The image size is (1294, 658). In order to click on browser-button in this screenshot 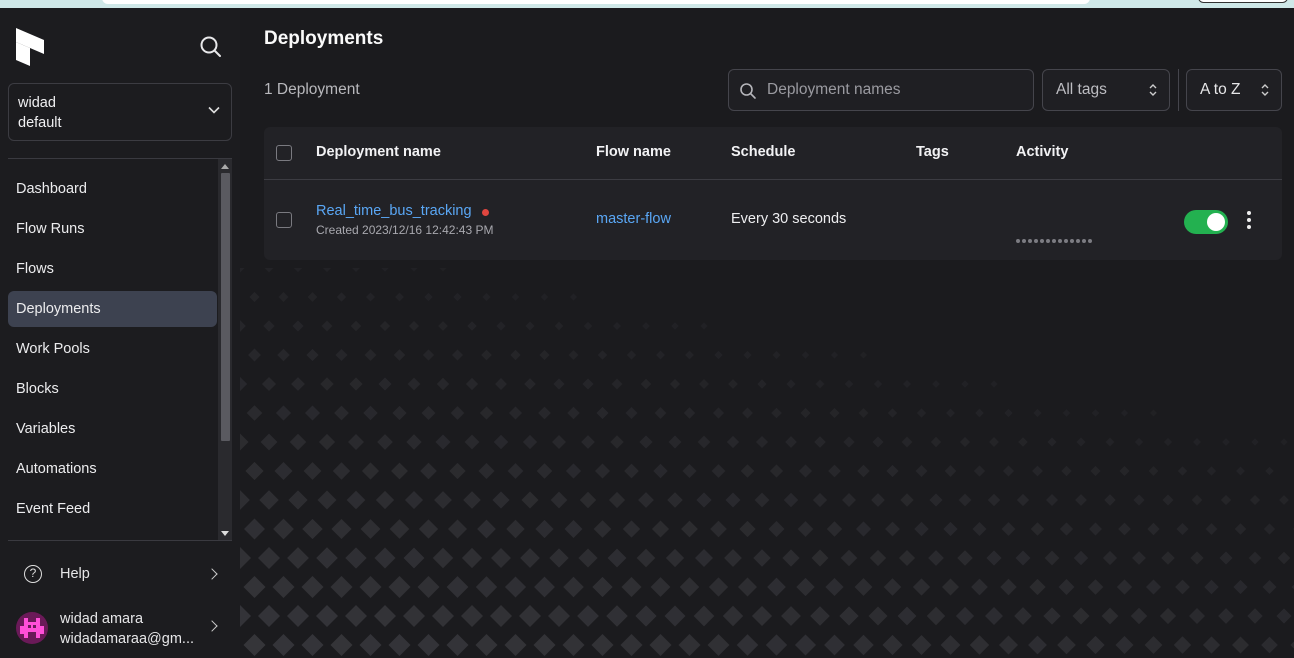, I will do `click(1243, 1)`.